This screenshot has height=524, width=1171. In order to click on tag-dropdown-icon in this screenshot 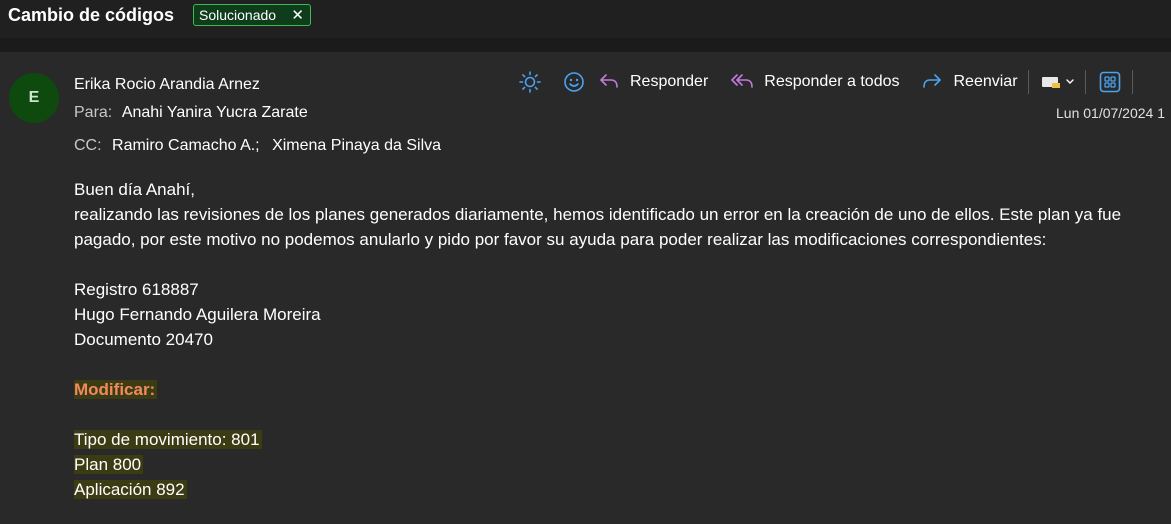, I will do `click(1059, 82)`.